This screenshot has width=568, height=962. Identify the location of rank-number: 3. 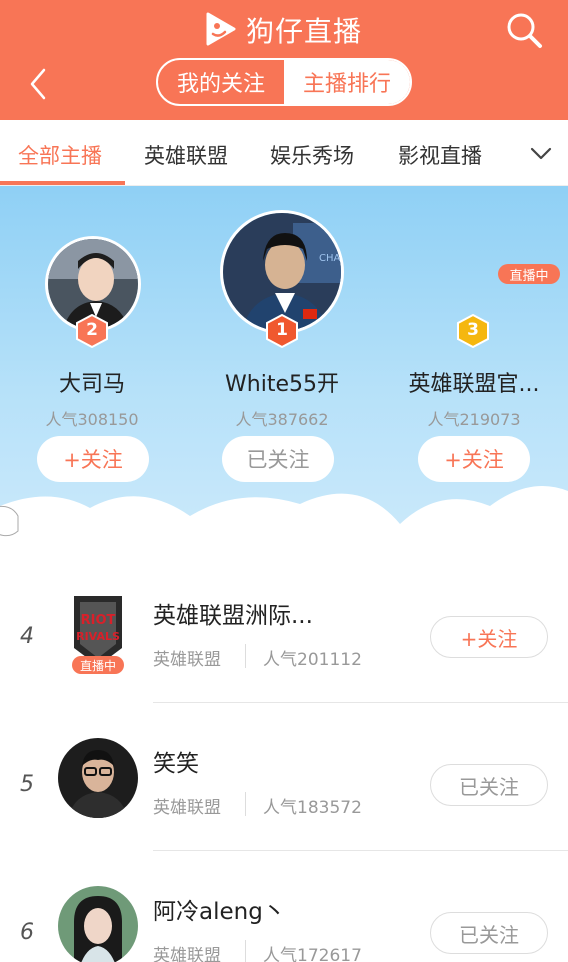
(473, 330).